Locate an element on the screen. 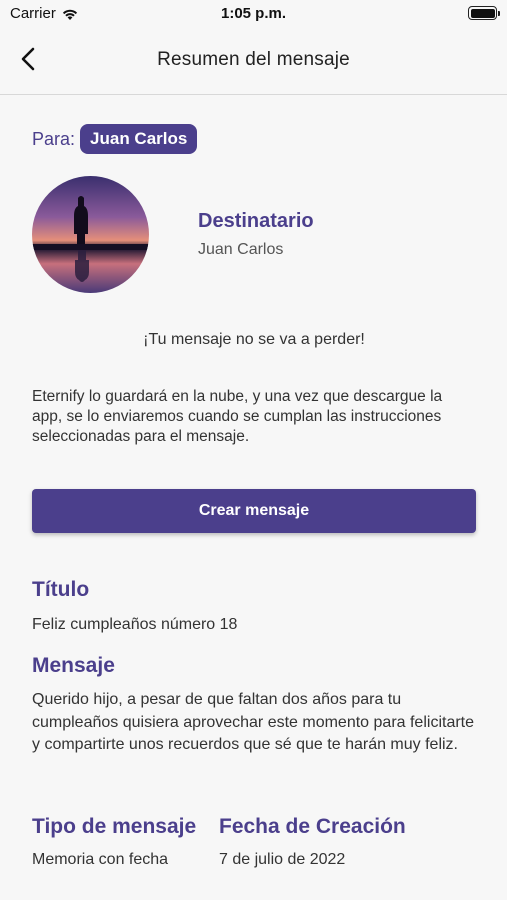 This screenshot has height=900, width=507. status-time: 1:05 p.m. is located at coordinates (253, 13).